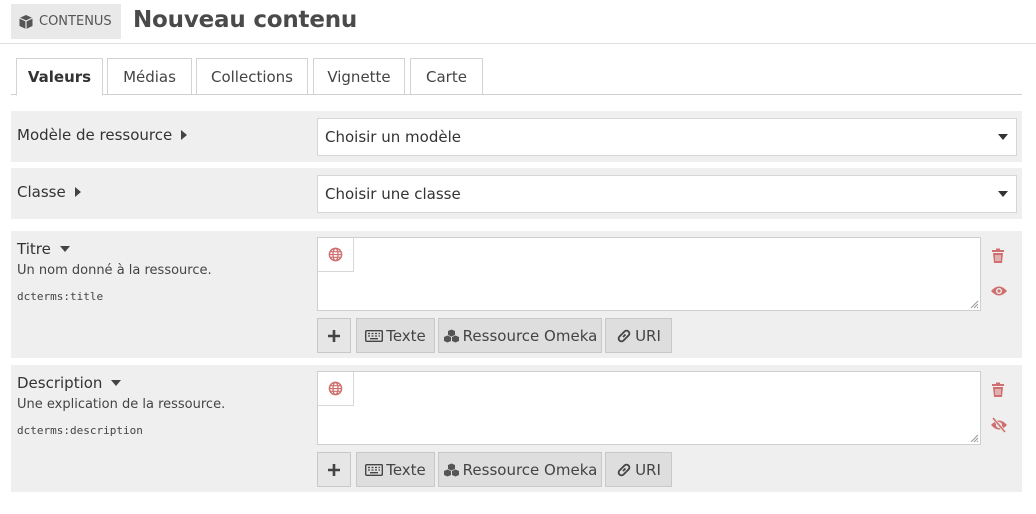 The image size is (1036, 514). I want to click on eye-slash-icon, so click(999, 425).